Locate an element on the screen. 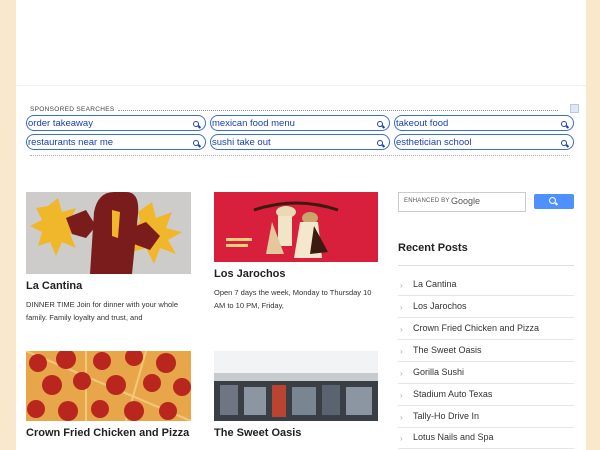  search-enhanced-label: ENHANCED BY is located at coordinates (427, 201).